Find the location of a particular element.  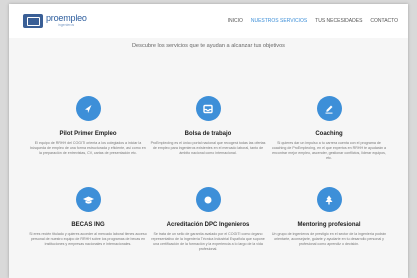

tree-icon is located at coordinates (329, 199).